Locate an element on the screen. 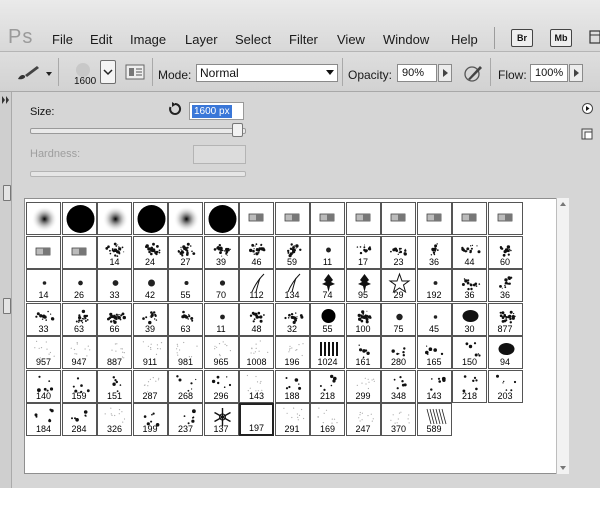  brush-preset: 66 is located at coordinates (114, 319).